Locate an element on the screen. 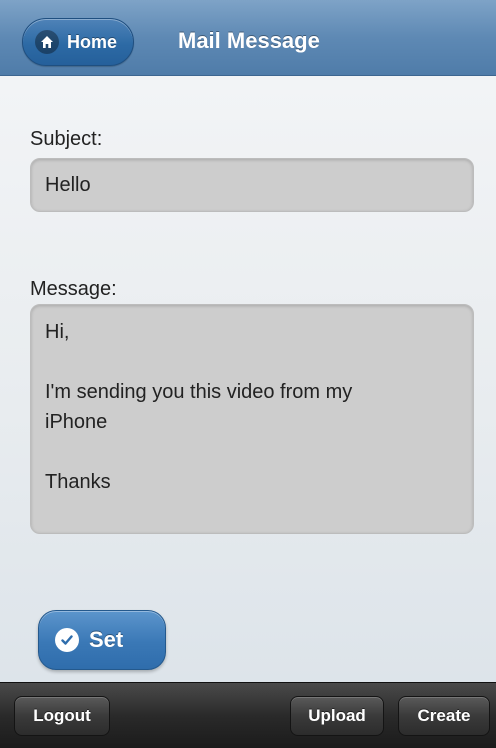 Image resolution: width=496 pixels, height=748 pixels. home-button-label: Home is located at coordinates (92, 41).